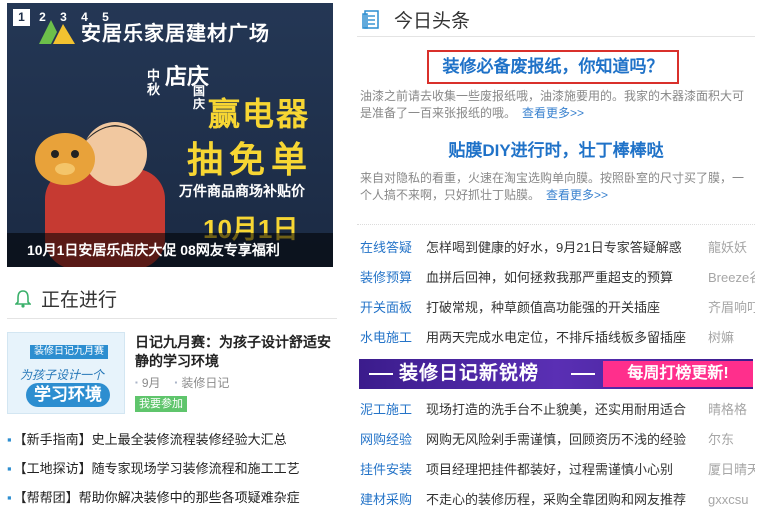 Image resolution: width=761 pixels, height=514 pixels. What do you see at coordinates (731, 311) in the screenshot?
I see `topic-author: 齐眉响叮当` at bounding box center [731, 311].